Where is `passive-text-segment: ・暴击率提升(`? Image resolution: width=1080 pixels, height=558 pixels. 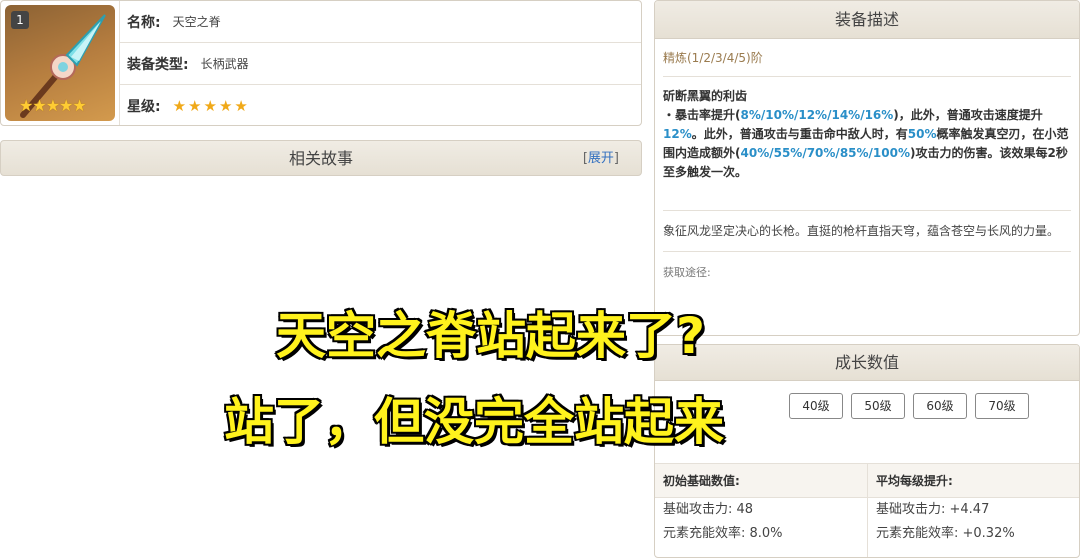
passive-text-segment: ・暴击率提升( is located at coordinates (702, 115).